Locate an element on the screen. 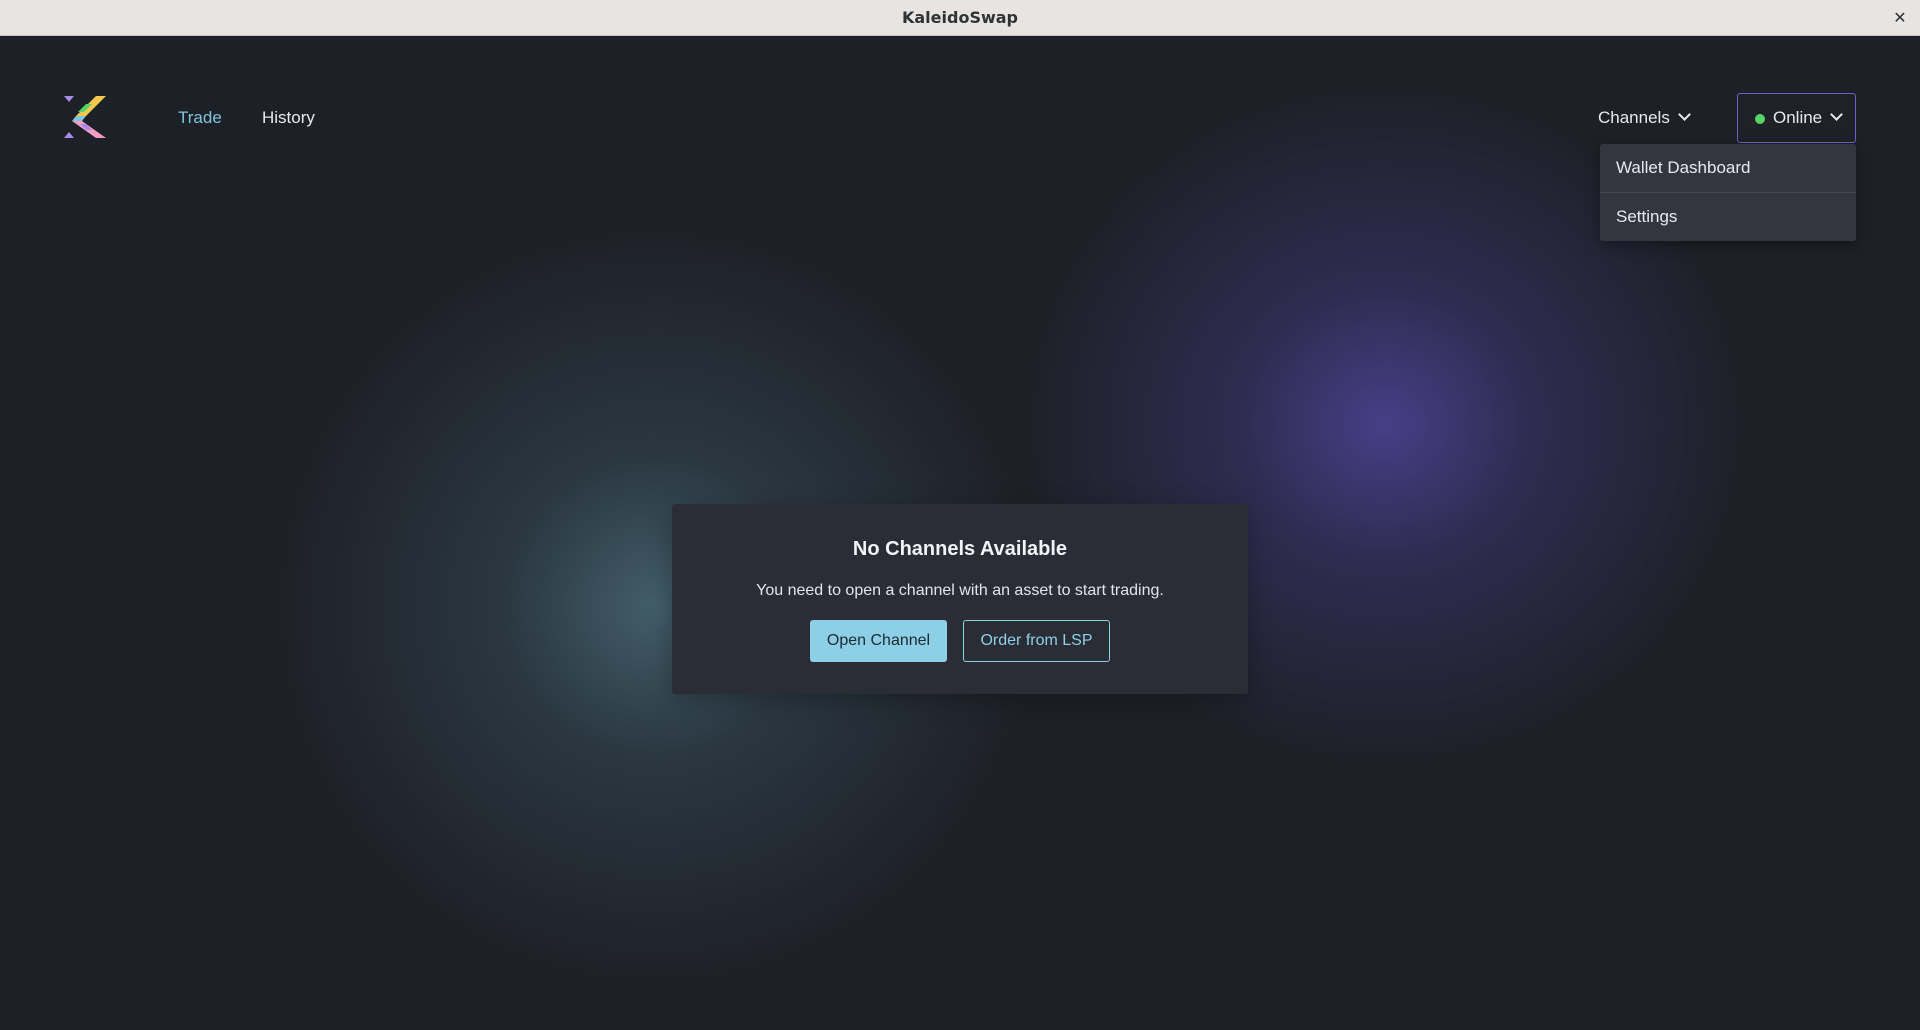 The width and height of the screenshot is (1920, 1030). menu-item-settings: Settings is located at coordinates (1728, 217).